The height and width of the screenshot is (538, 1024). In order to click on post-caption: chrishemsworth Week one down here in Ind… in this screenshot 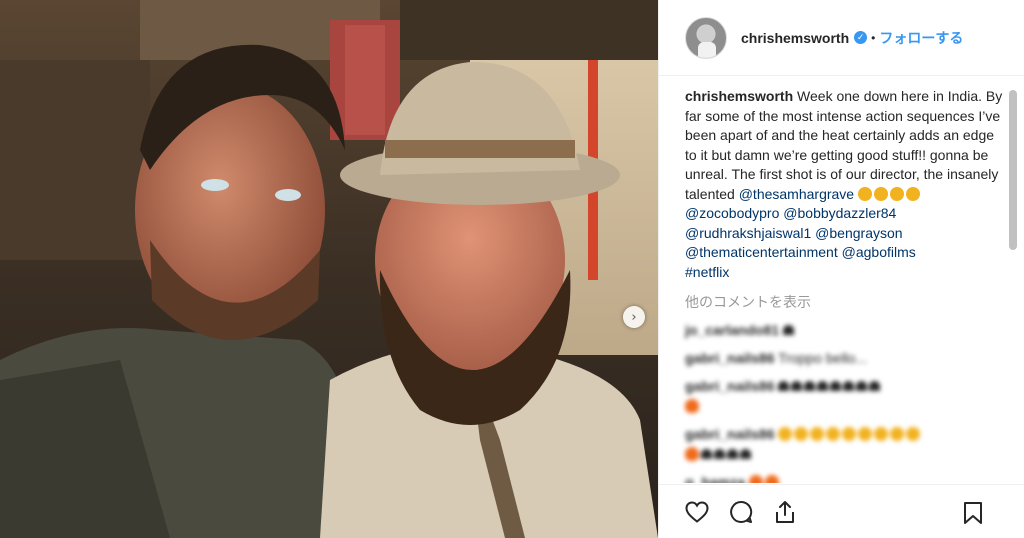, I will do `click(847, 184)`.